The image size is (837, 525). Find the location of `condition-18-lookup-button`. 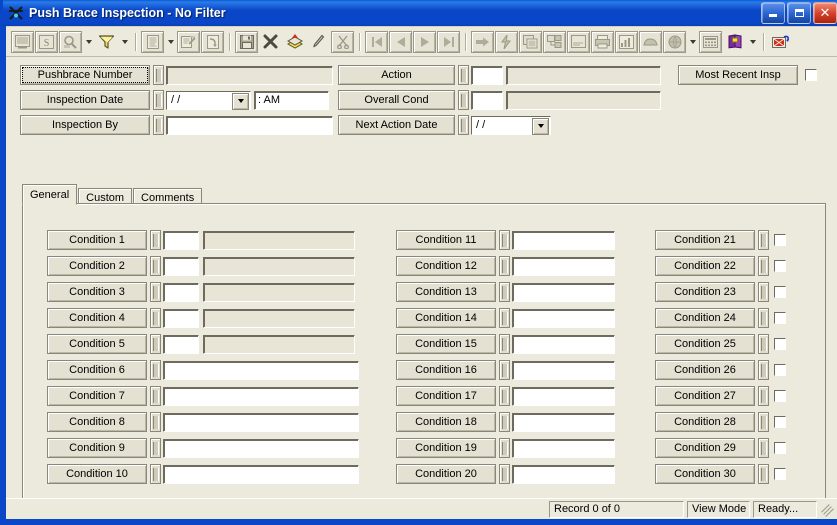

condition-18-lookup-button is located at coordinates (504, 422).